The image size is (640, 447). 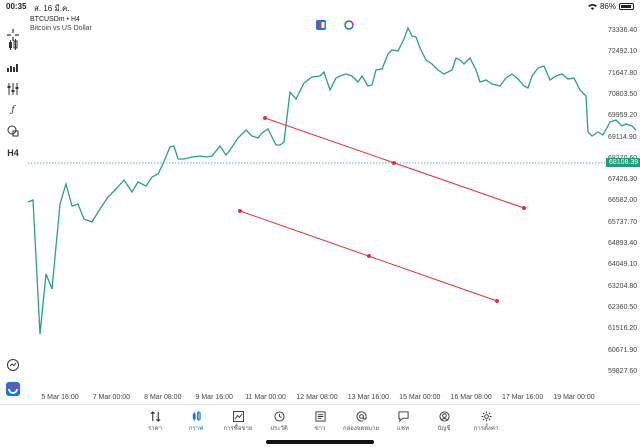 I want to click on time-axis-label: 9 Mar 16:00, so click(x=214, y=397).